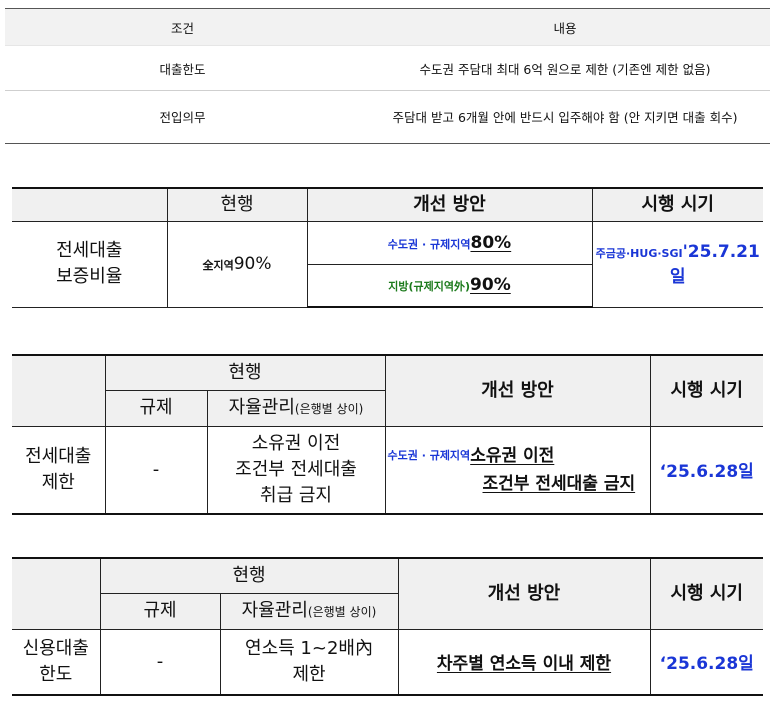  I want to click on improve-local-area: 지방(규제지역外)90%, so click(449, 285).